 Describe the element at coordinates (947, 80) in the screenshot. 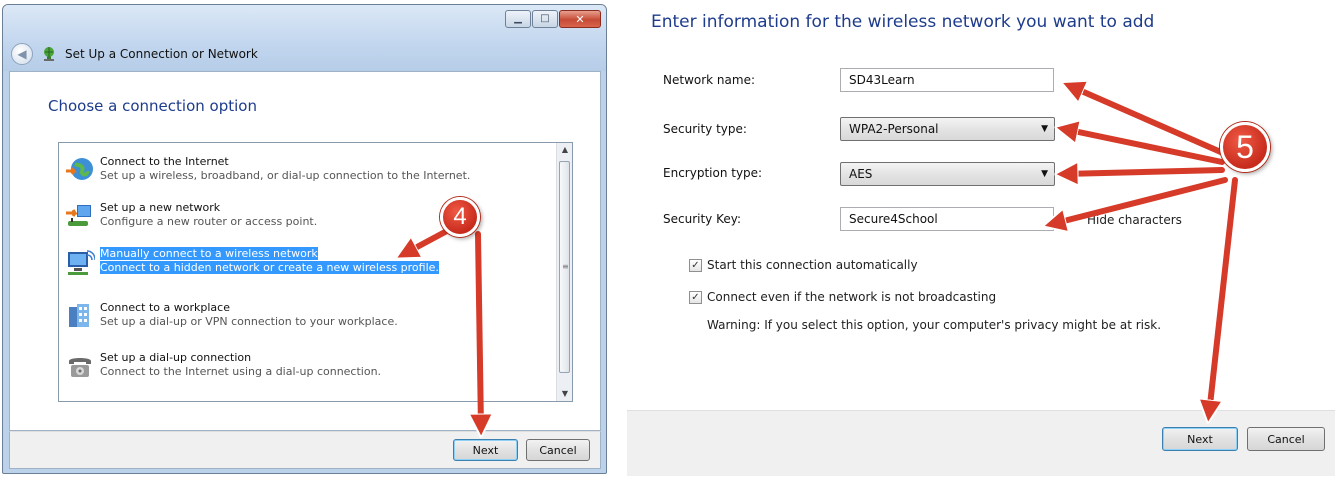

I see `network-name-input: SD43Learn` at that location.